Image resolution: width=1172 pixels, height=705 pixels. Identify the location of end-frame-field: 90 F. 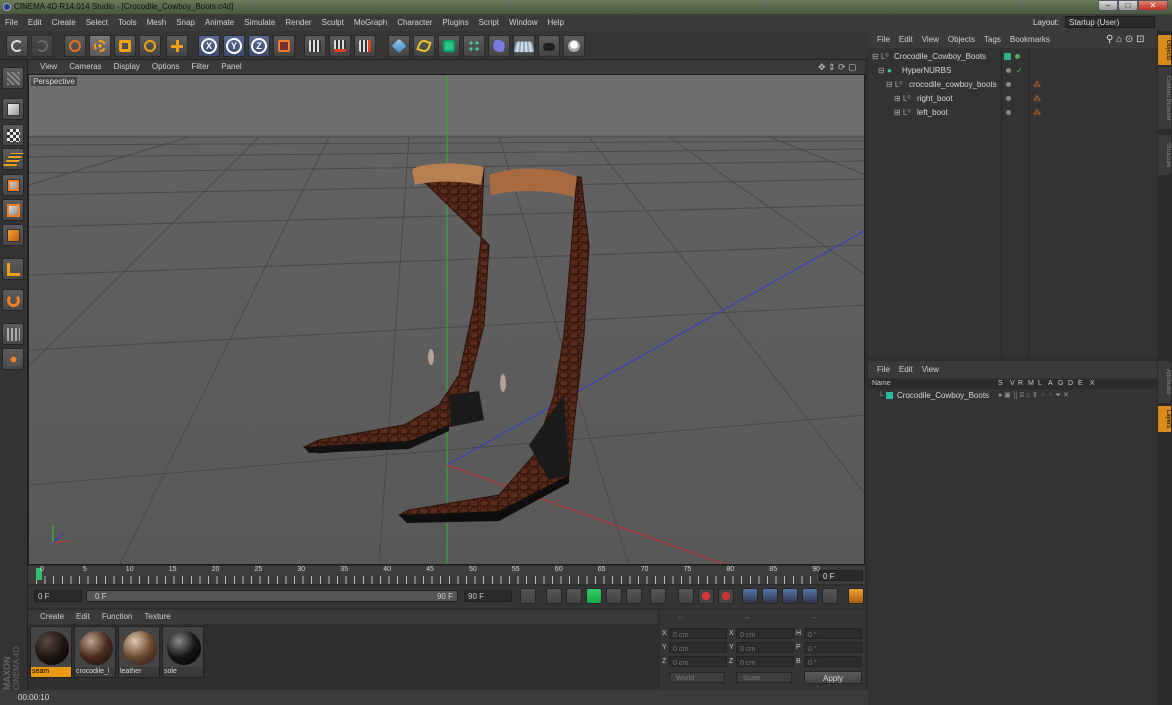
(488, 596).